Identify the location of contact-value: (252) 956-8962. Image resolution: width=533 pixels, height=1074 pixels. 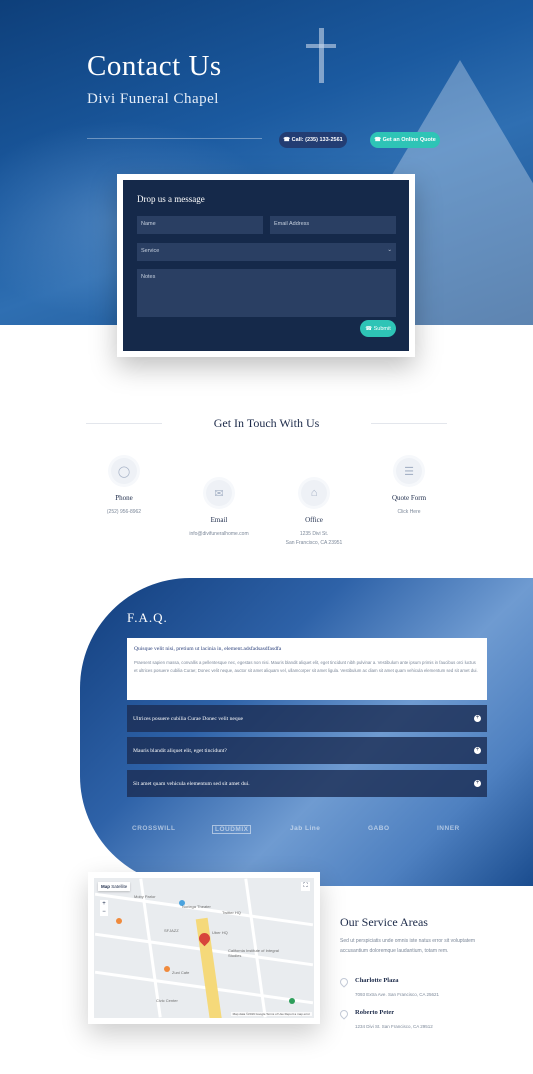
(124, 512).